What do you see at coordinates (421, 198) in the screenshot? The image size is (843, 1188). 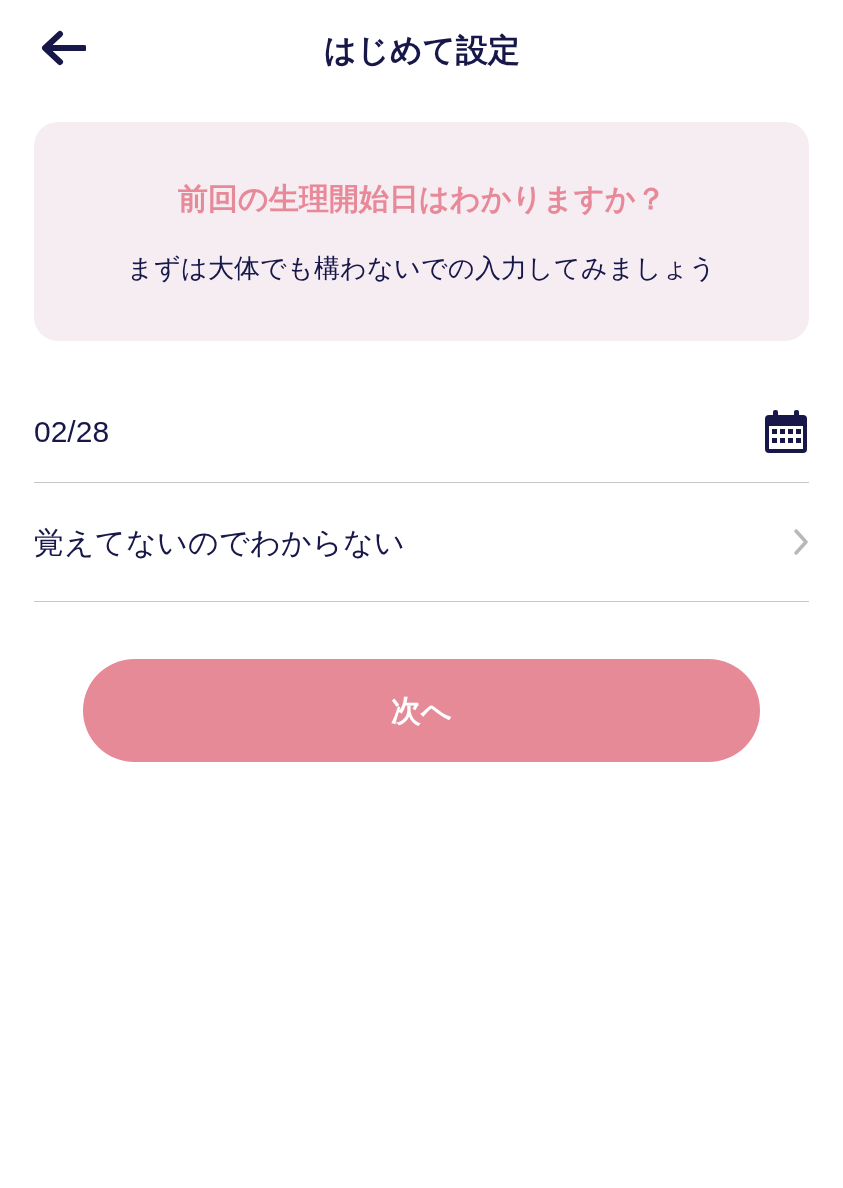 I see `question-text: 前回の生理開始日はわかりますか？` at bounding box center [421, 198].